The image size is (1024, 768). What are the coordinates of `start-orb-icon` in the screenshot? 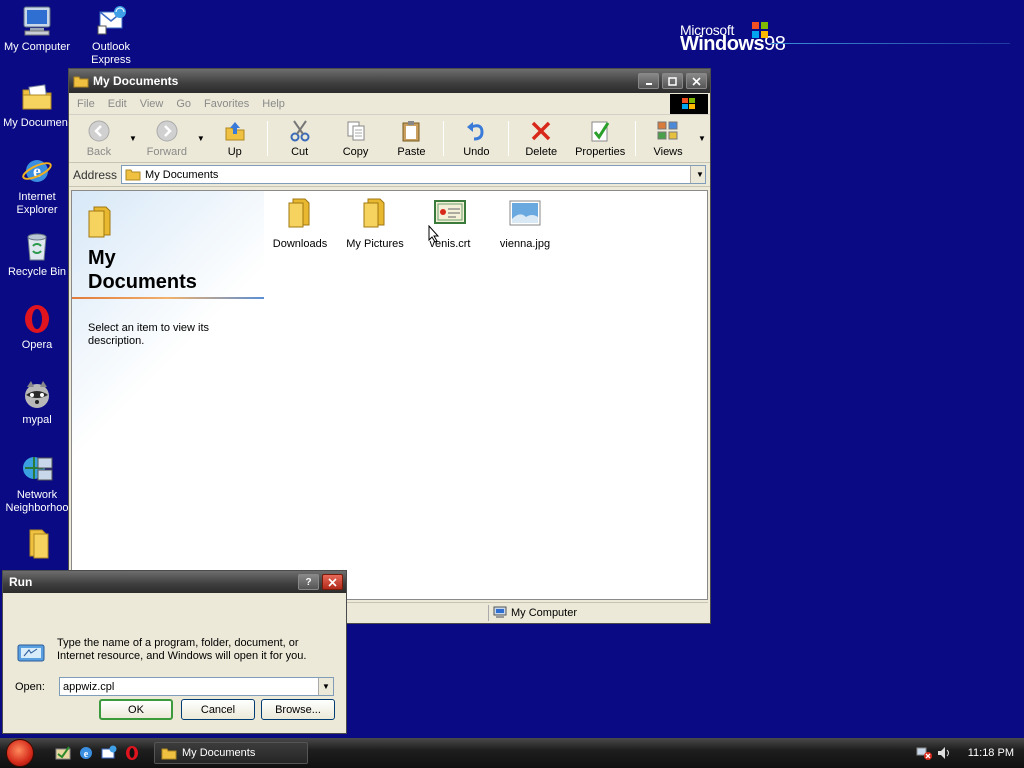 It's located at (20, 753).